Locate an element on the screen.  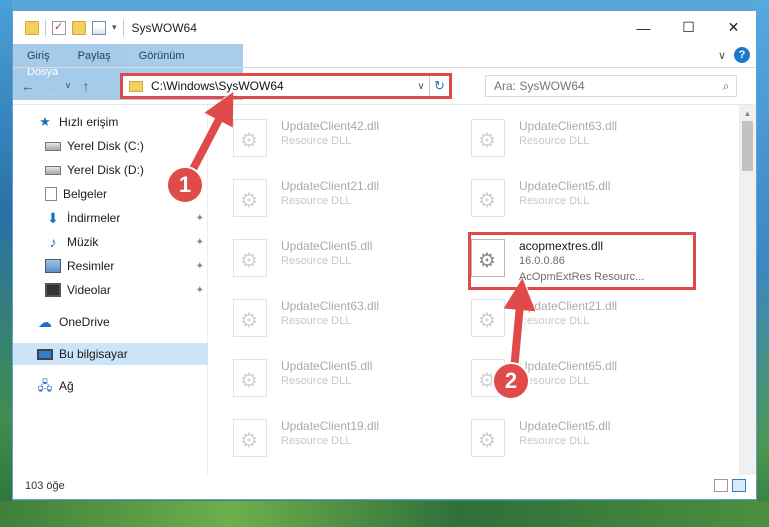
properties-check-icon is located at coordinates (59, 27).